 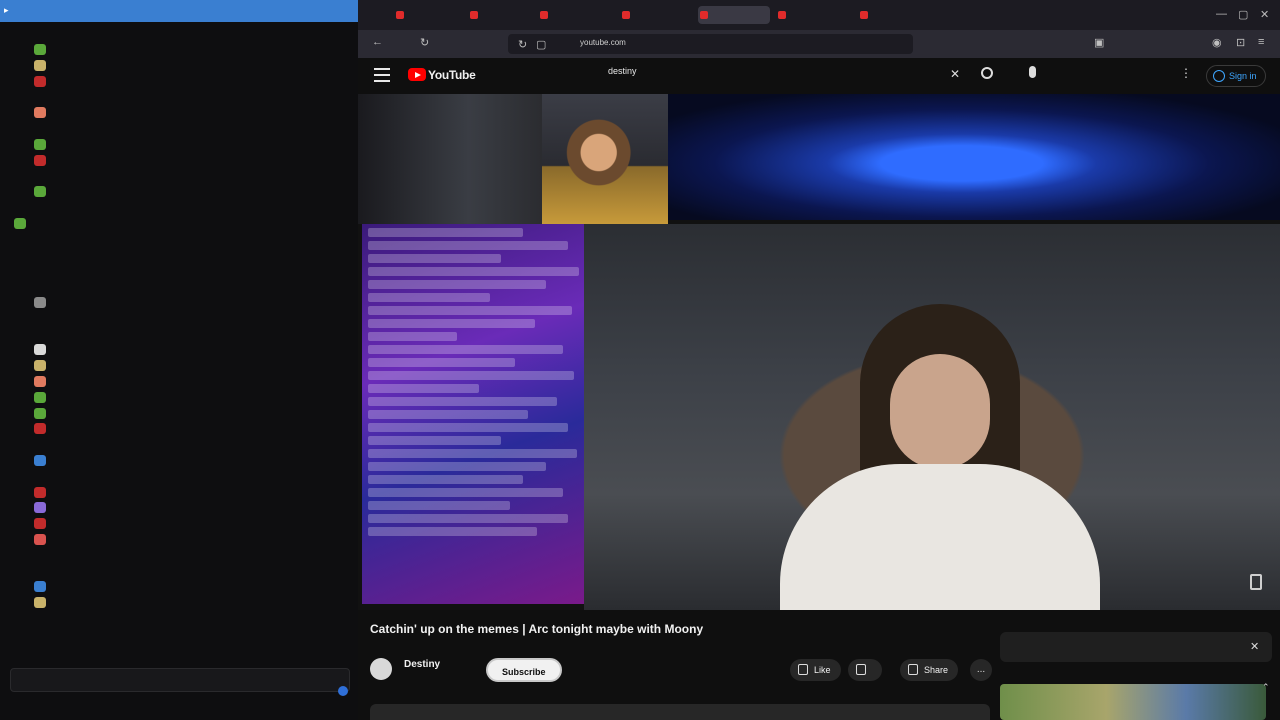 What do you see at coordinates (179, 11) in the screenshot?
I see `chat-title-bar: ▸` at bounding box center [179, 11].